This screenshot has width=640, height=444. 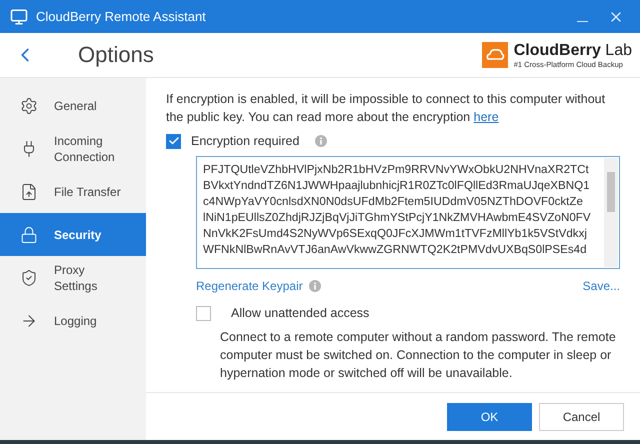 I want to click on file-upload-icon, so click(x=29, y=191).